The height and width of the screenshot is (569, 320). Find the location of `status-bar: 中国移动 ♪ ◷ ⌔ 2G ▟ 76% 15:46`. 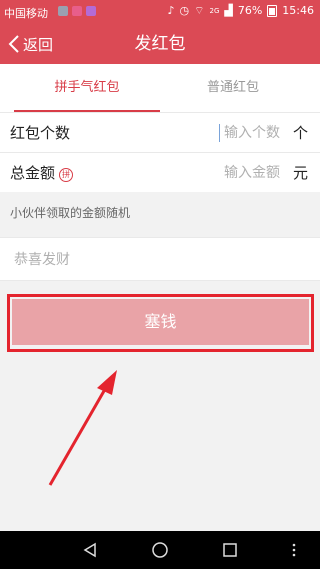

status-bar: 中国移动 ♪ ◷ ⌔ 2G ▟ 76% 15:46 is located at coordinates (160, 12).